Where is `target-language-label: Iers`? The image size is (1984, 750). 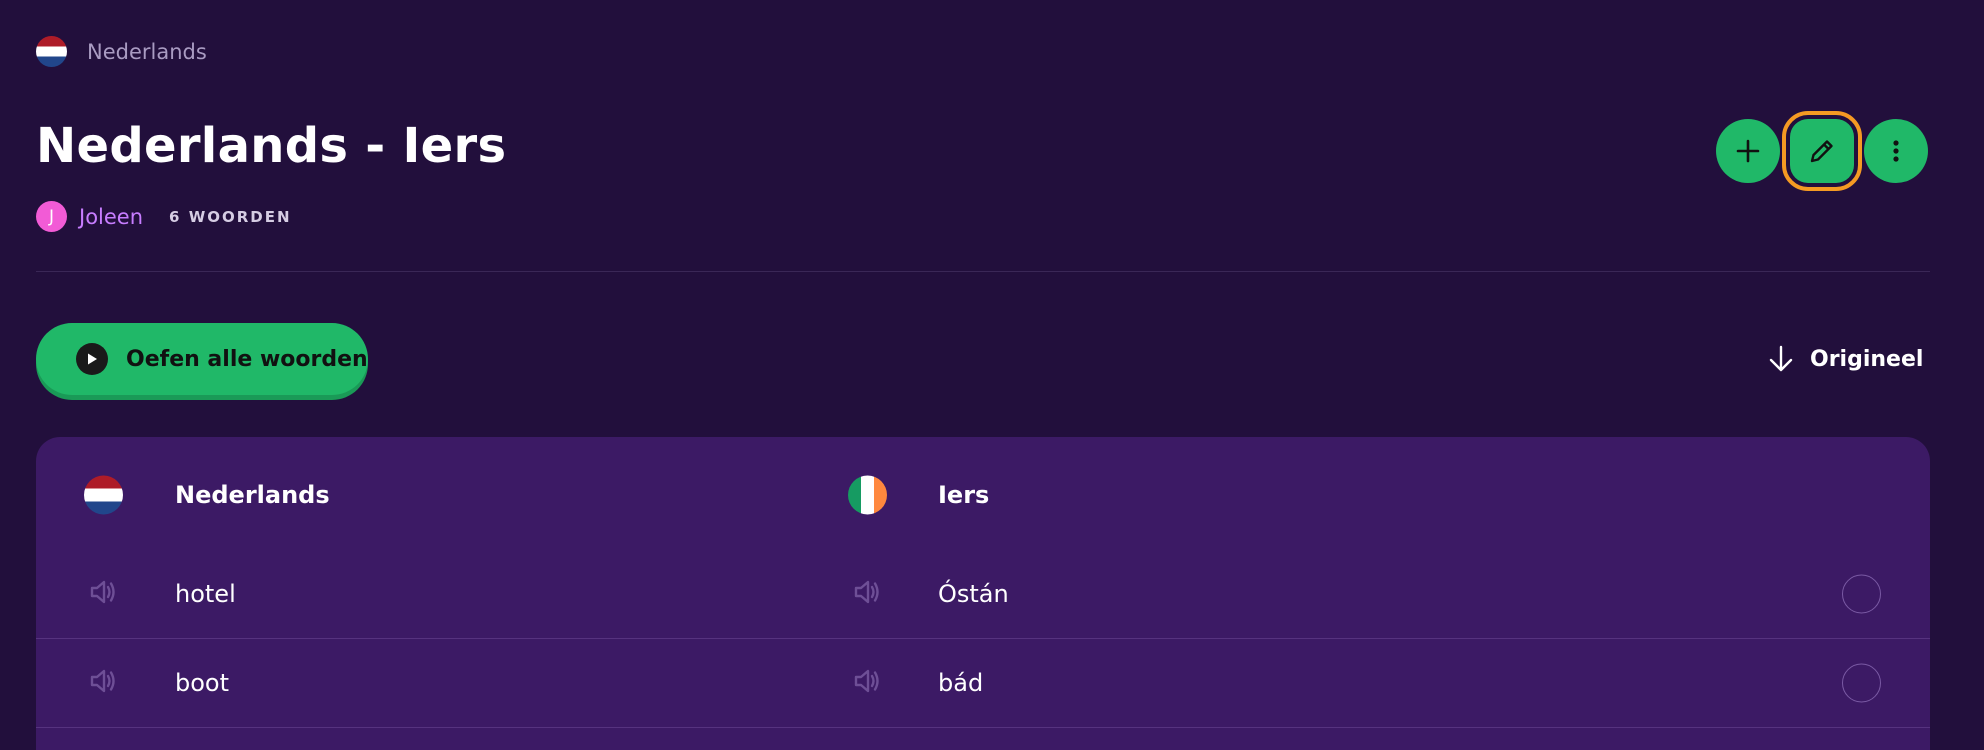 target-language-label: Iers is located at coordinates (964, 495).